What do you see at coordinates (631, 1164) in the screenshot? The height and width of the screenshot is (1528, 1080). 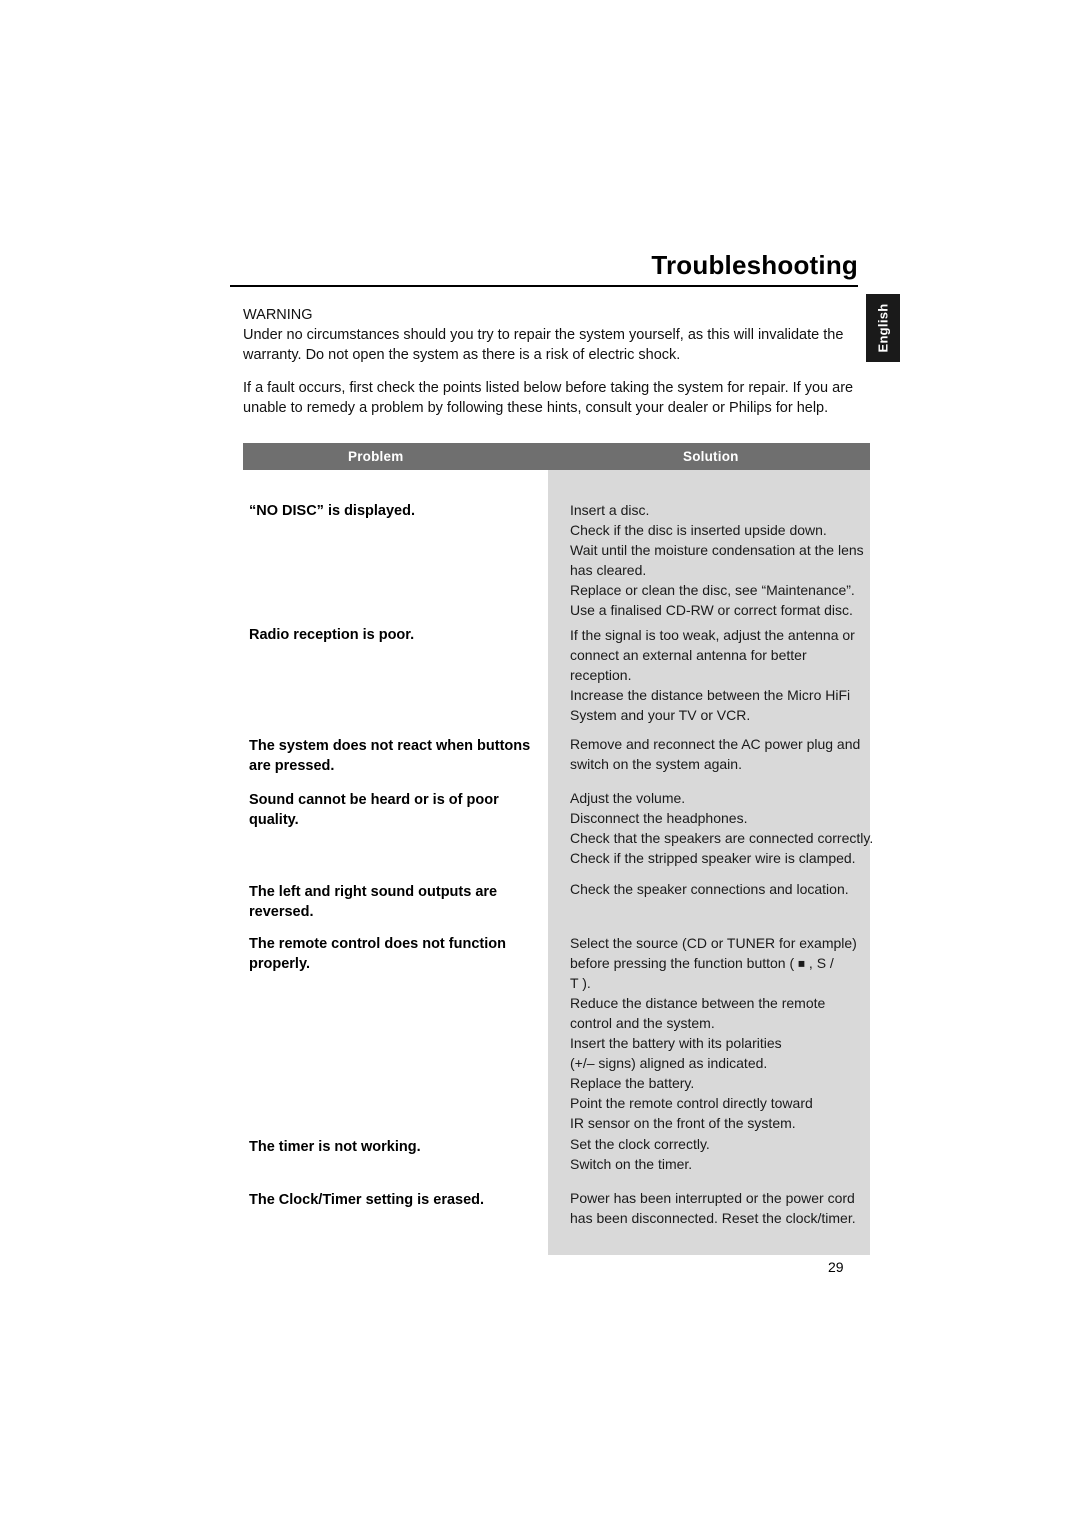 I see `solution-line: Switch on the timer.` at bounding box center [631, 1164].